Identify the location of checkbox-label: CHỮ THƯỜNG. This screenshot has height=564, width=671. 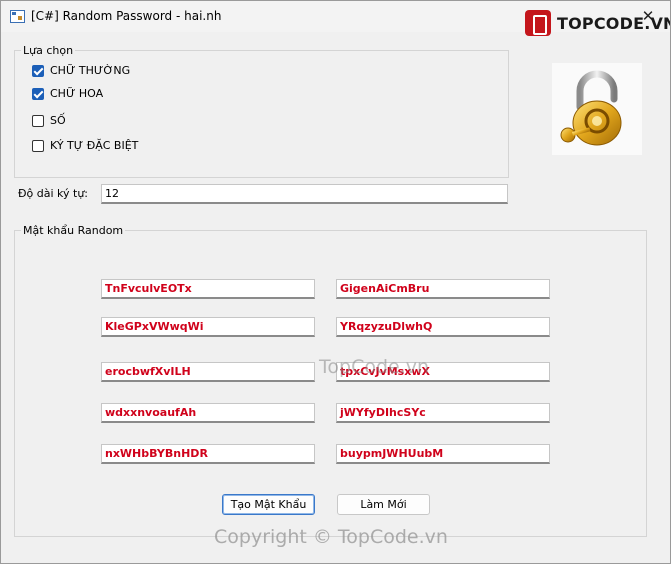
(90, 70).